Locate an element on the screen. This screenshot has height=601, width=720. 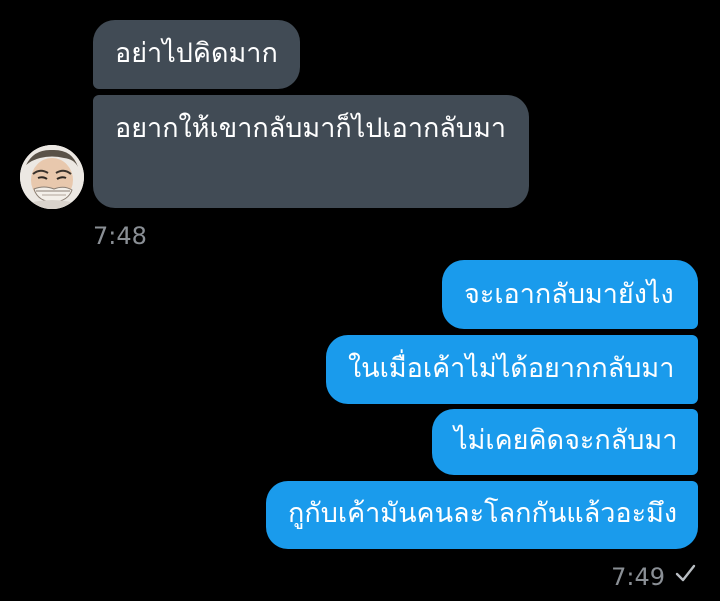
message-text: ไม่เคยคิดจะกลับมา is located at coordinates (566, 440).